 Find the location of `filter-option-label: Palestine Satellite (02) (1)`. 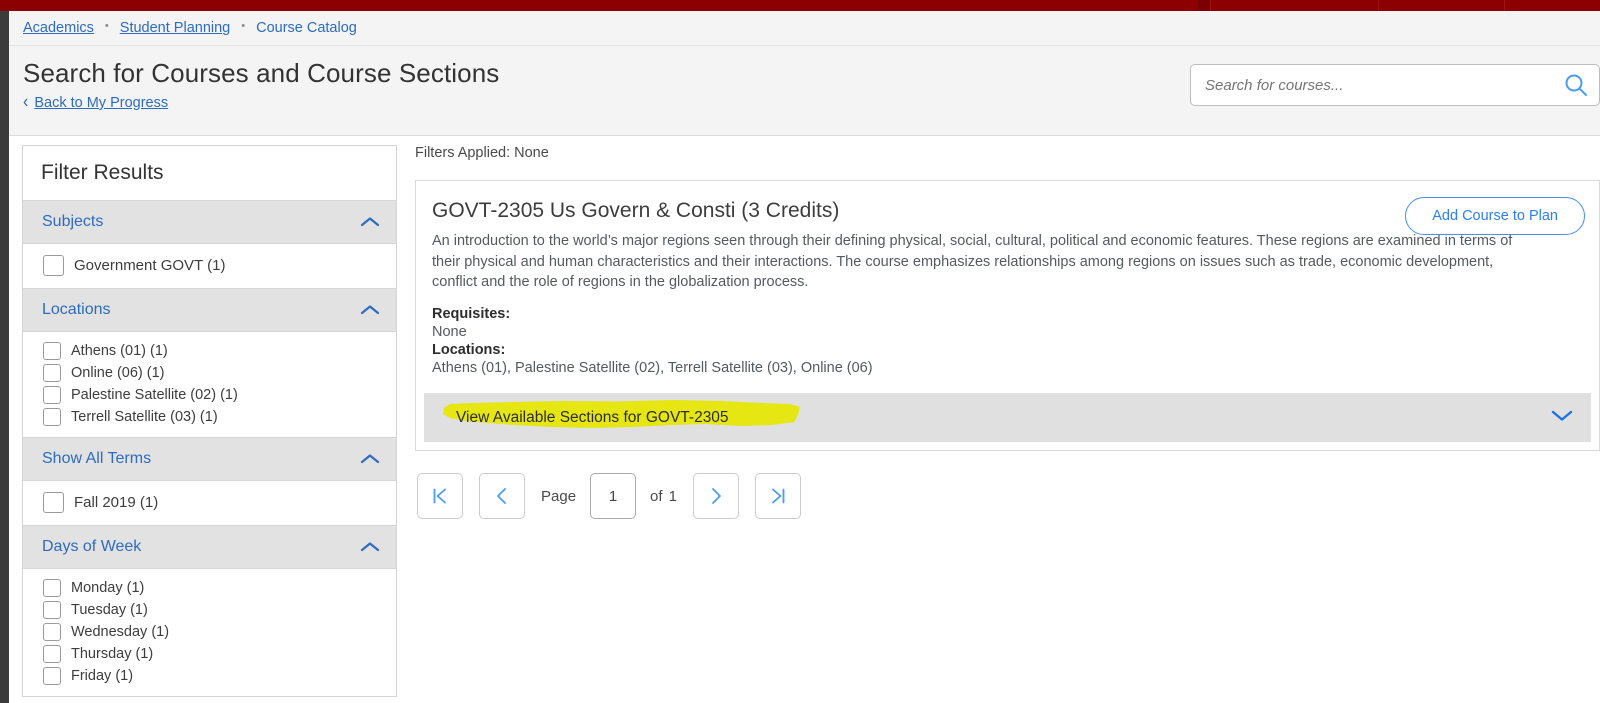

filter-option-label: Palestine Satellite (02) (1) is located at coordinates (154, 395).